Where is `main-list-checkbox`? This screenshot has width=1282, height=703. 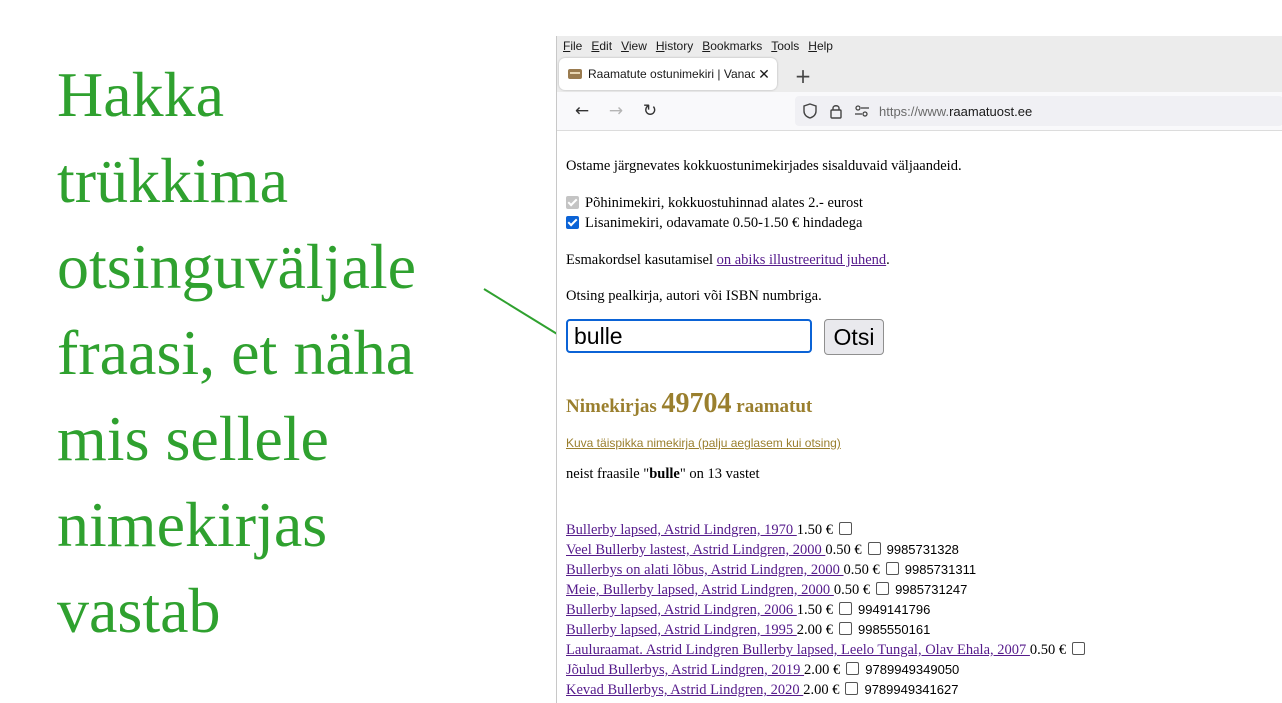 main-list-checkbox is located at coordinates (572, 202).